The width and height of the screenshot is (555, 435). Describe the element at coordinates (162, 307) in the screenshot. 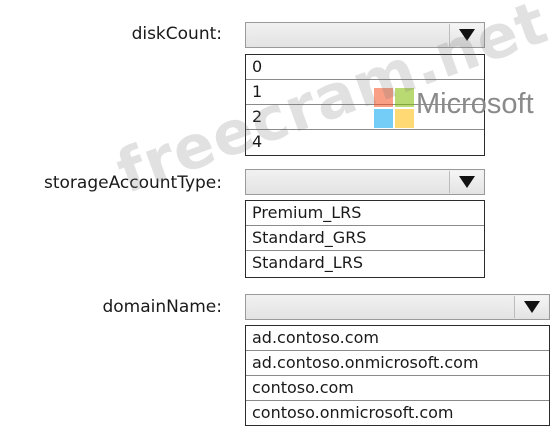

I see `domainname-label: domainName:` at that location.